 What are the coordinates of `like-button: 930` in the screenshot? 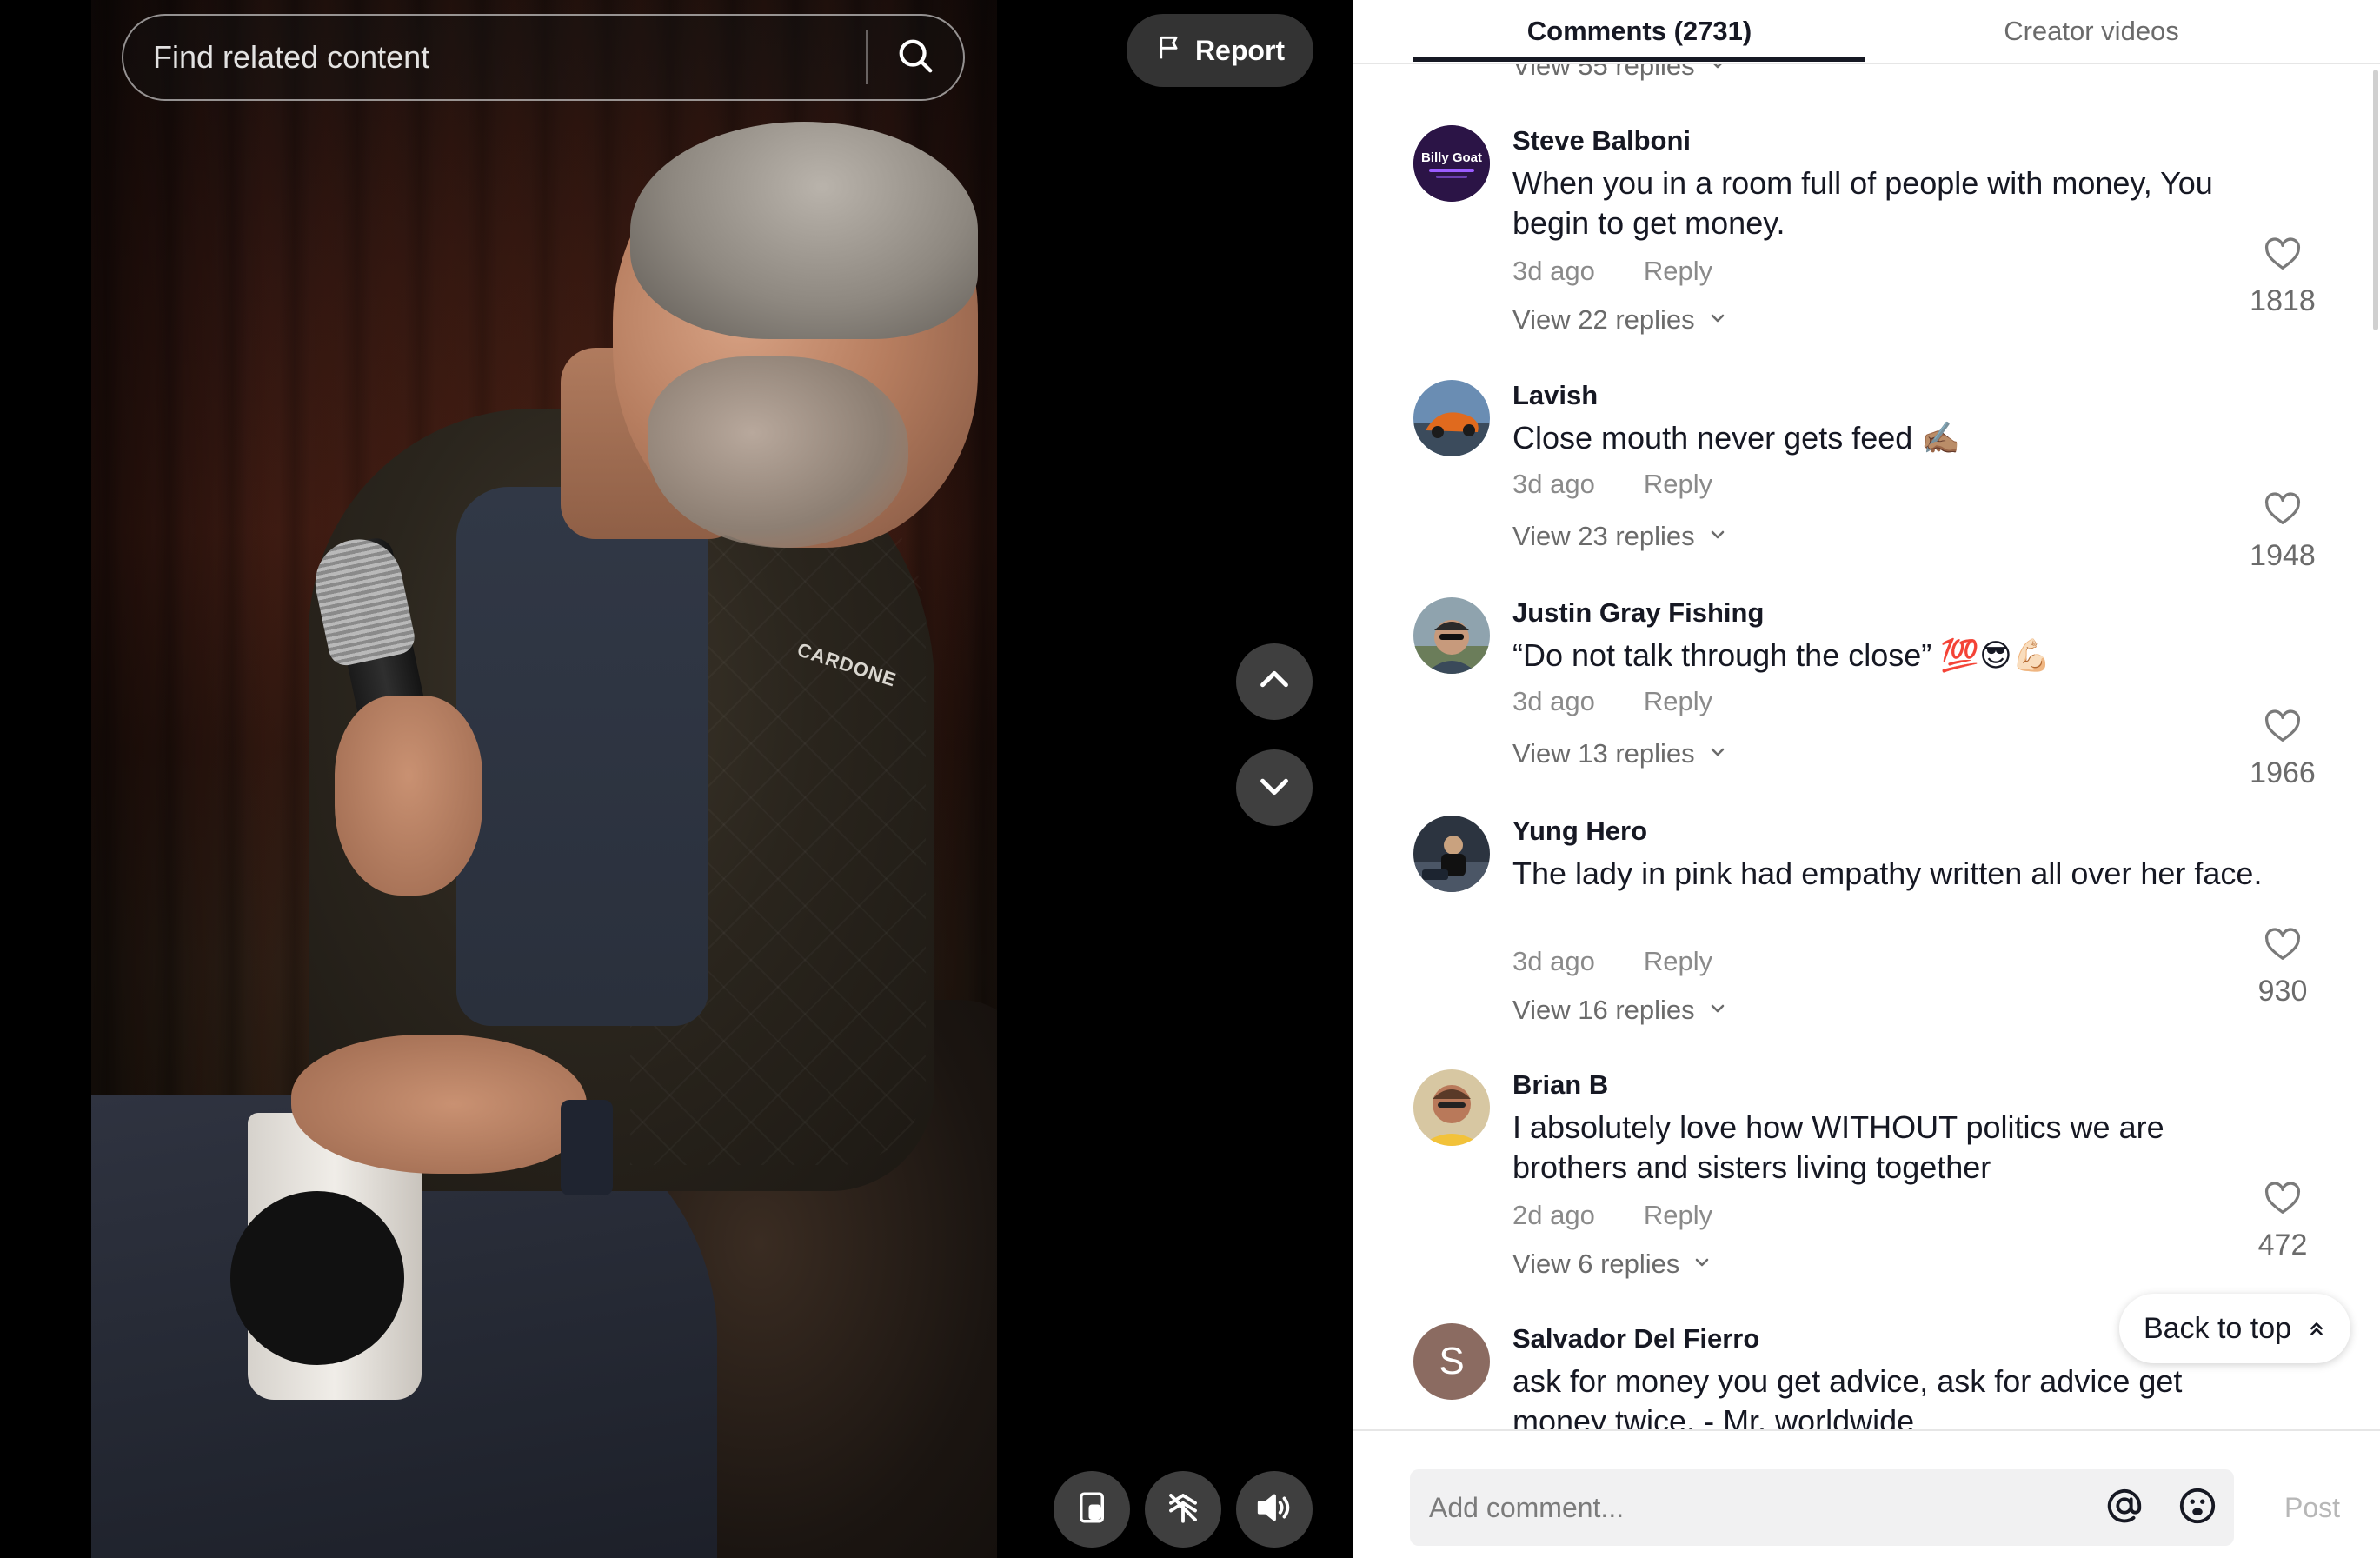 It's located at (2282, 967).